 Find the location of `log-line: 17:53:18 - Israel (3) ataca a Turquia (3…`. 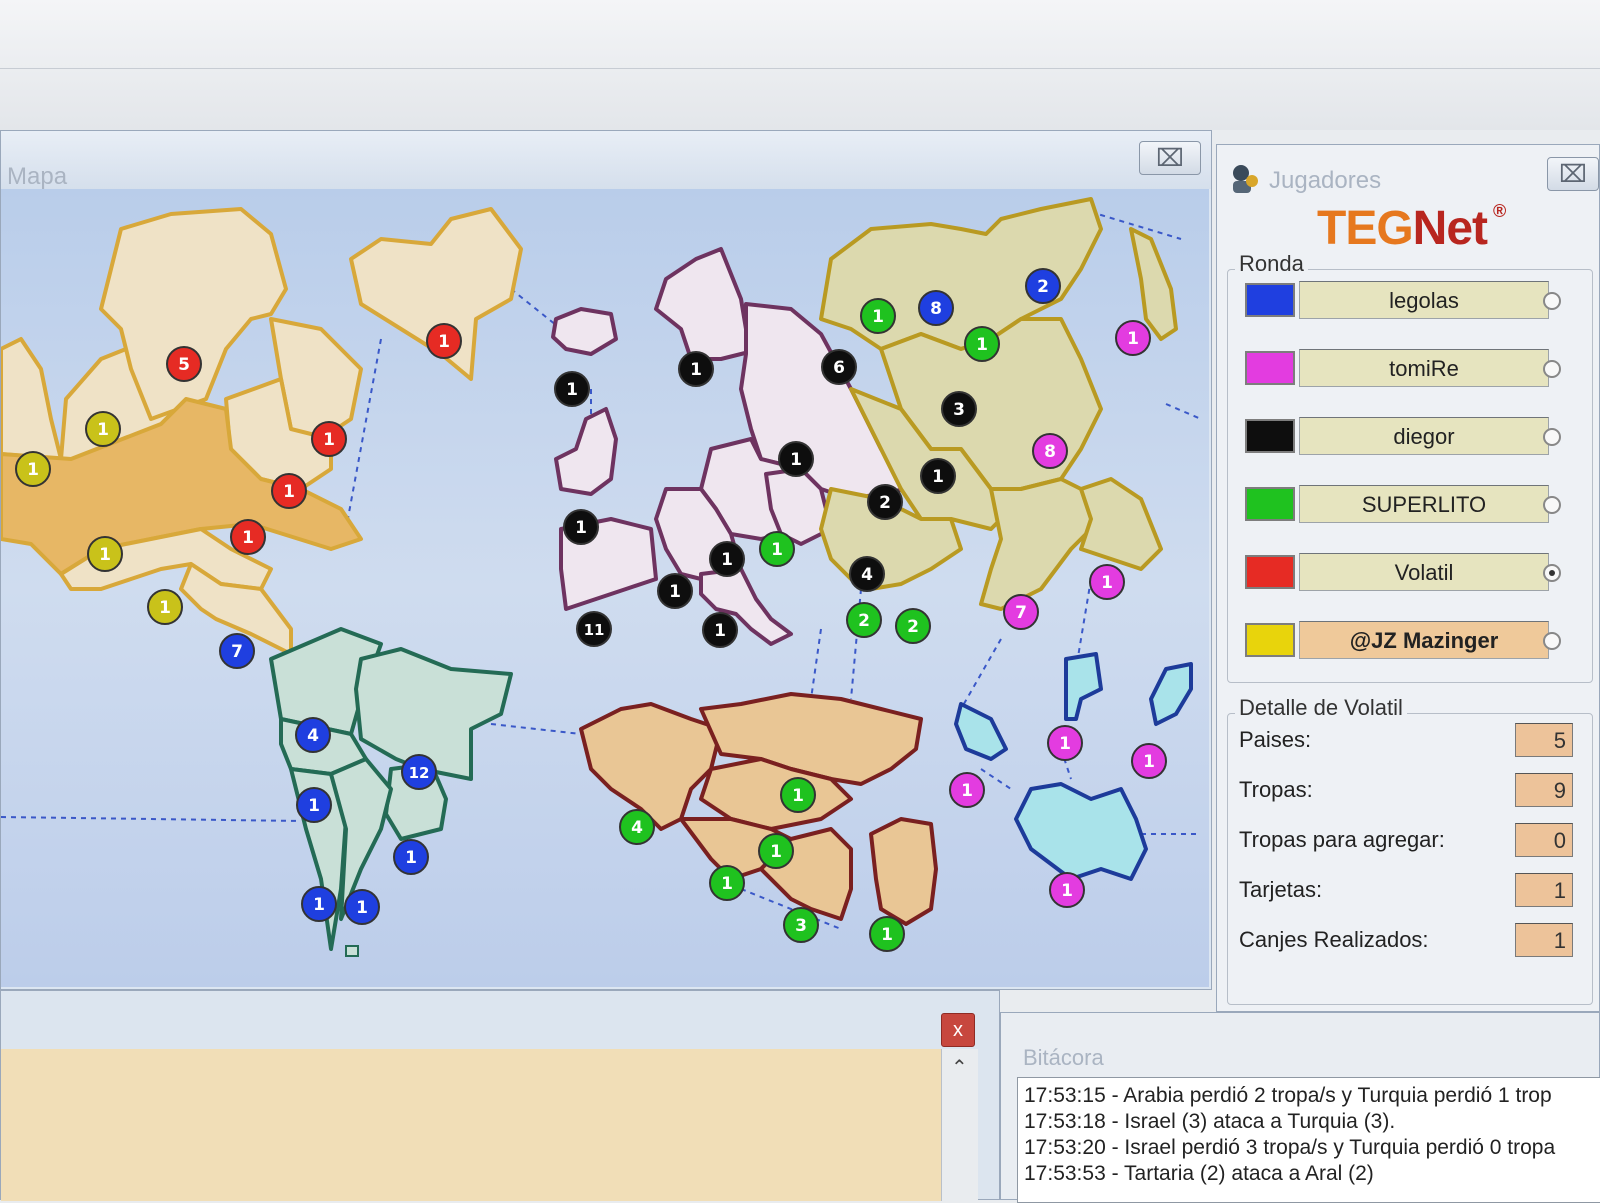

log-line: 17:53:18 - Israel (3) ataca a Turquia (3… is located at coordinates (1210, 1121).